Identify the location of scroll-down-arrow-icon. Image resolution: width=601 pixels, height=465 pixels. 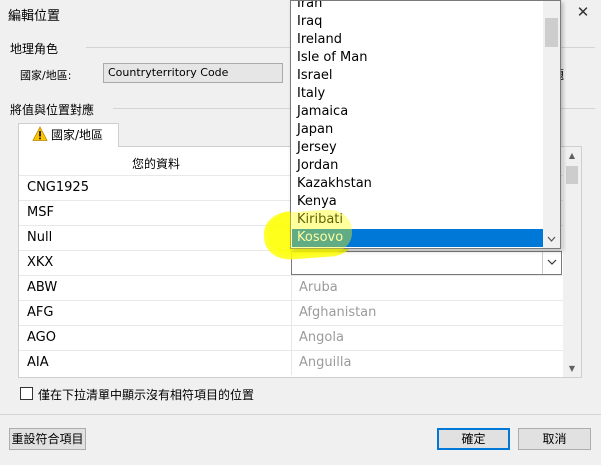
(551, 239).